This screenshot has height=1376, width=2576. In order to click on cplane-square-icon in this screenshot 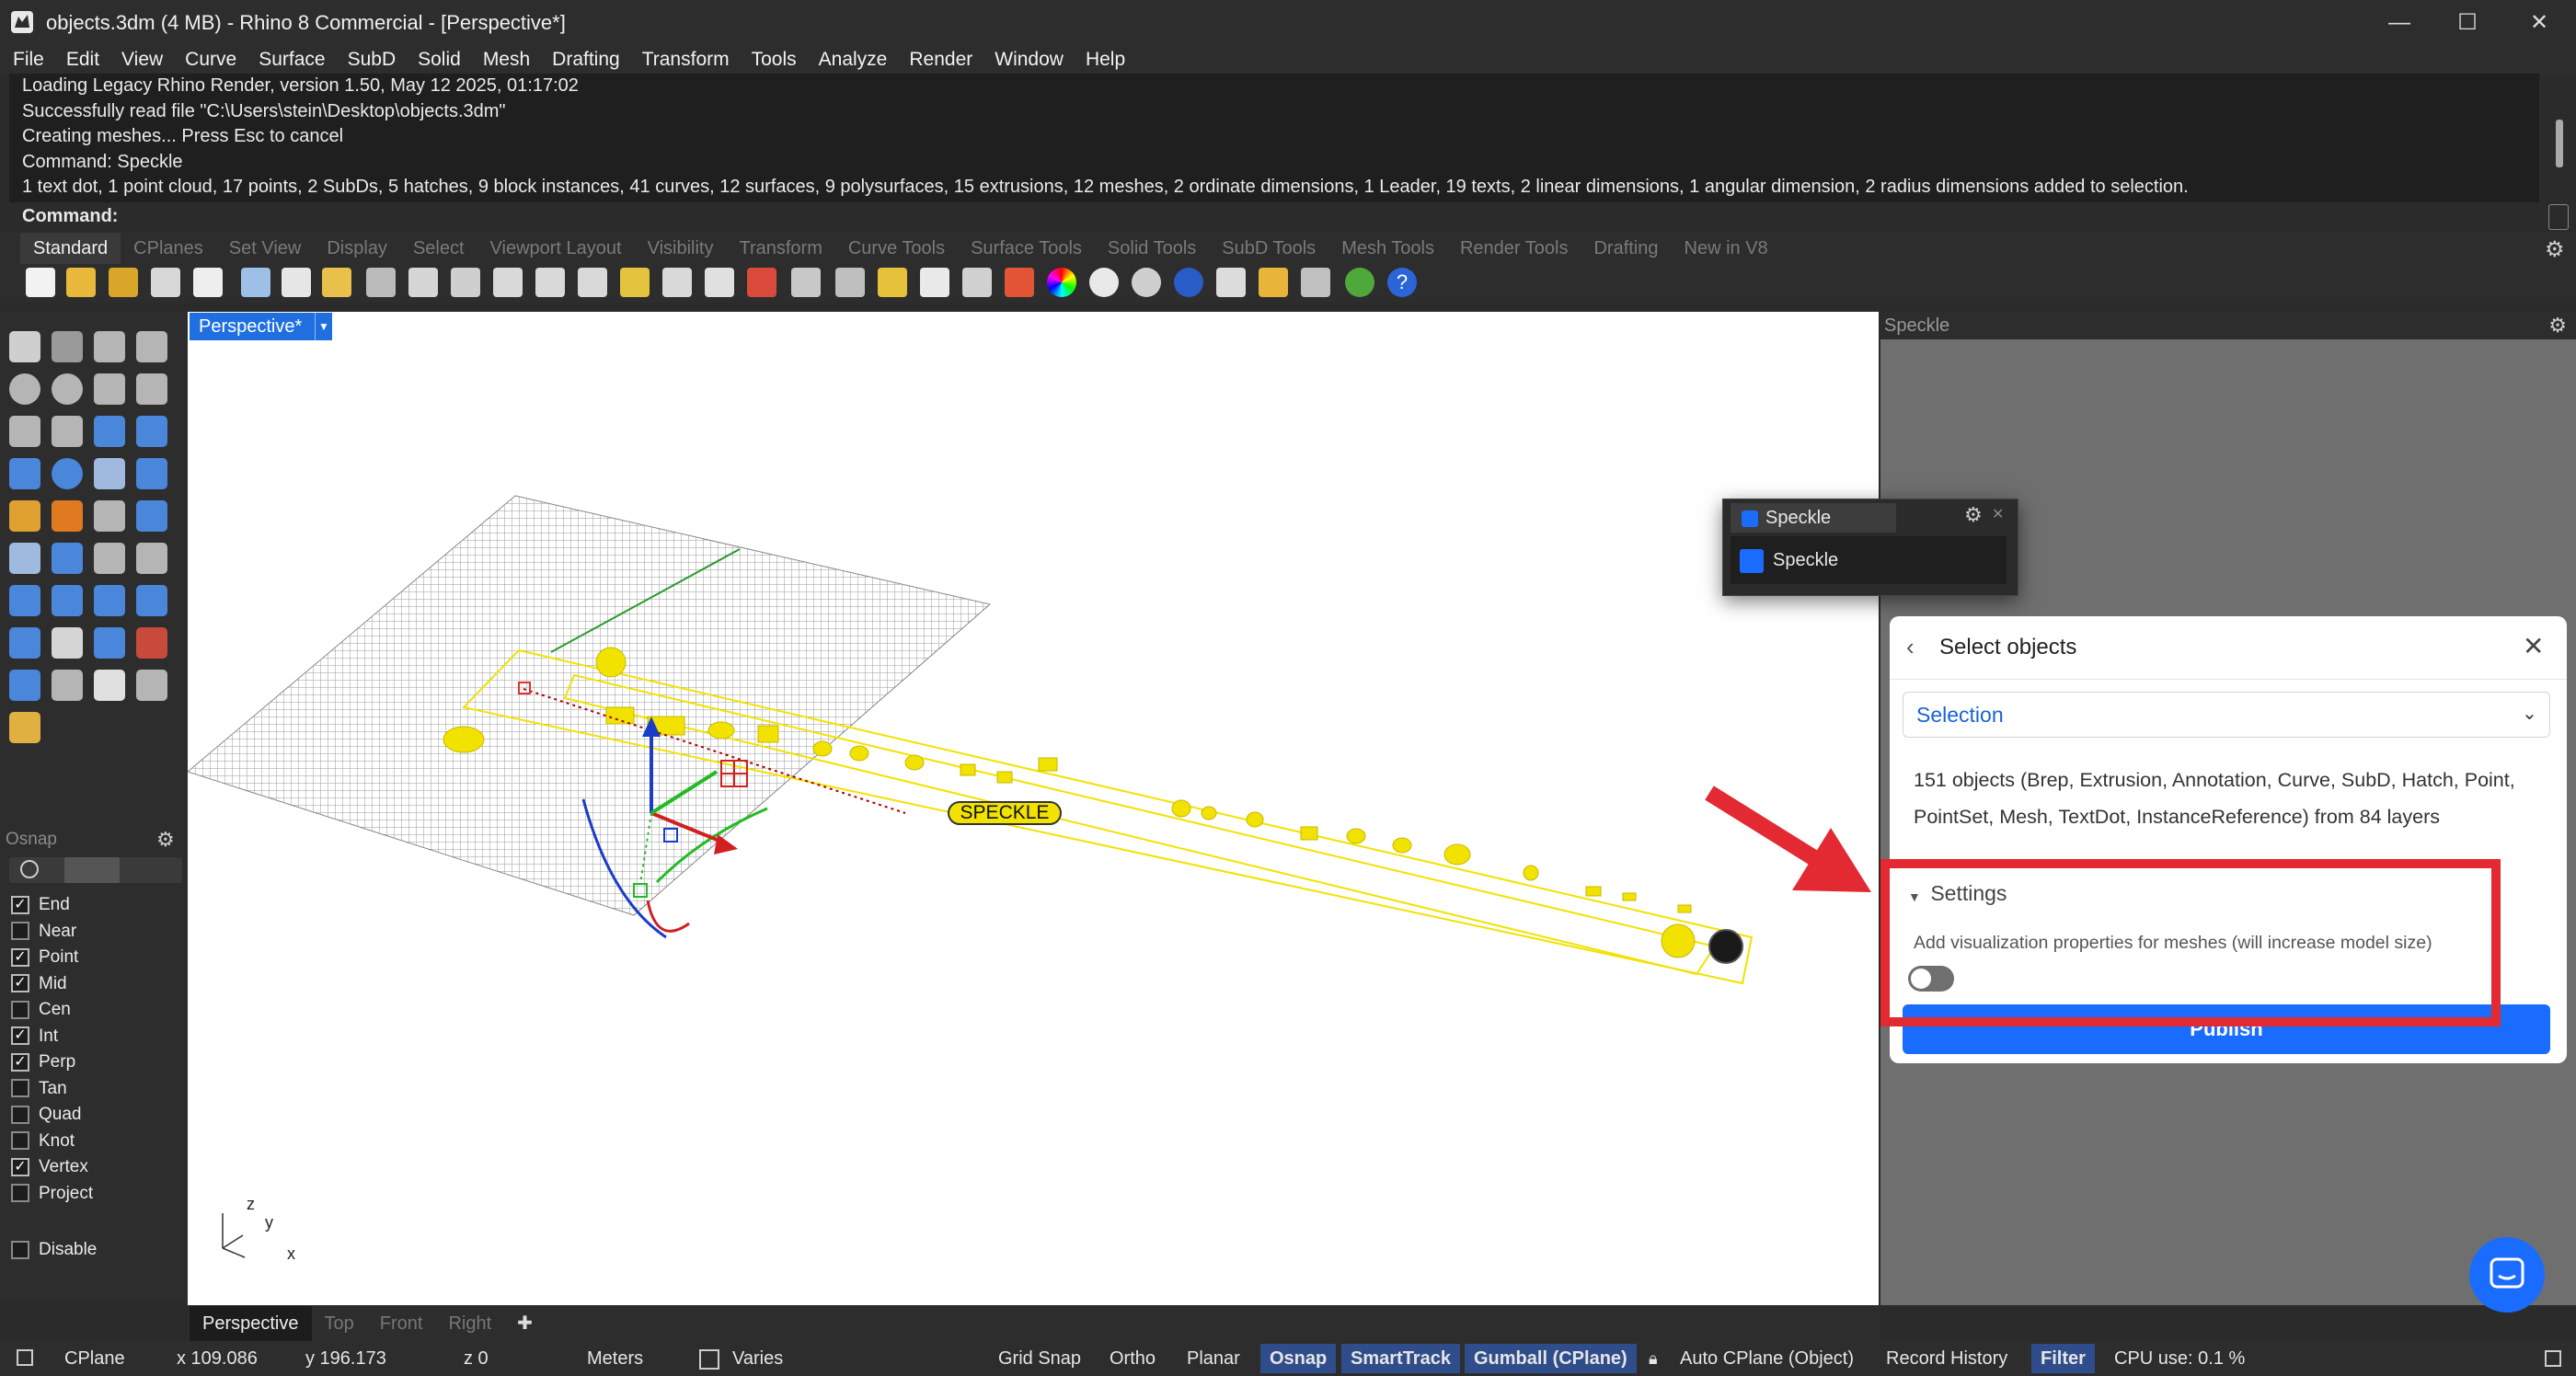, I will do `click(25, 1357)`.